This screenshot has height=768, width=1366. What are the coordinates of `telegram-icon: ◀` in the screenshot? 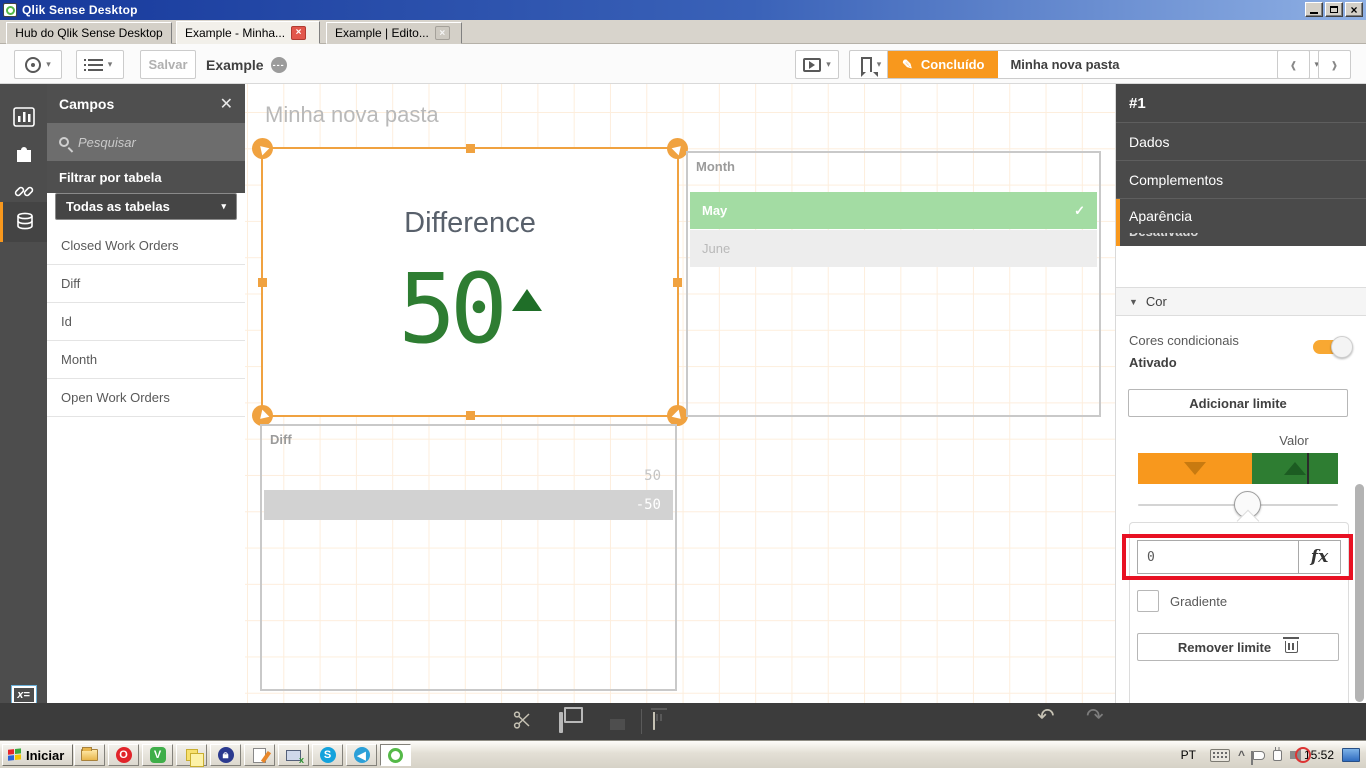 It's located at (361, 755).